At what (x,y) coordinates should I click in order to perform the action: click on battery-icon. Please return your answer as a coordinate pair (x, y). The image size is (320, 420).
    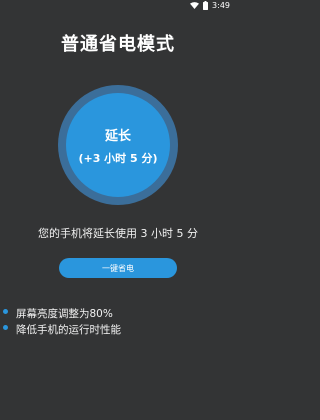
    Looking at the image, I should click on (206, 5).